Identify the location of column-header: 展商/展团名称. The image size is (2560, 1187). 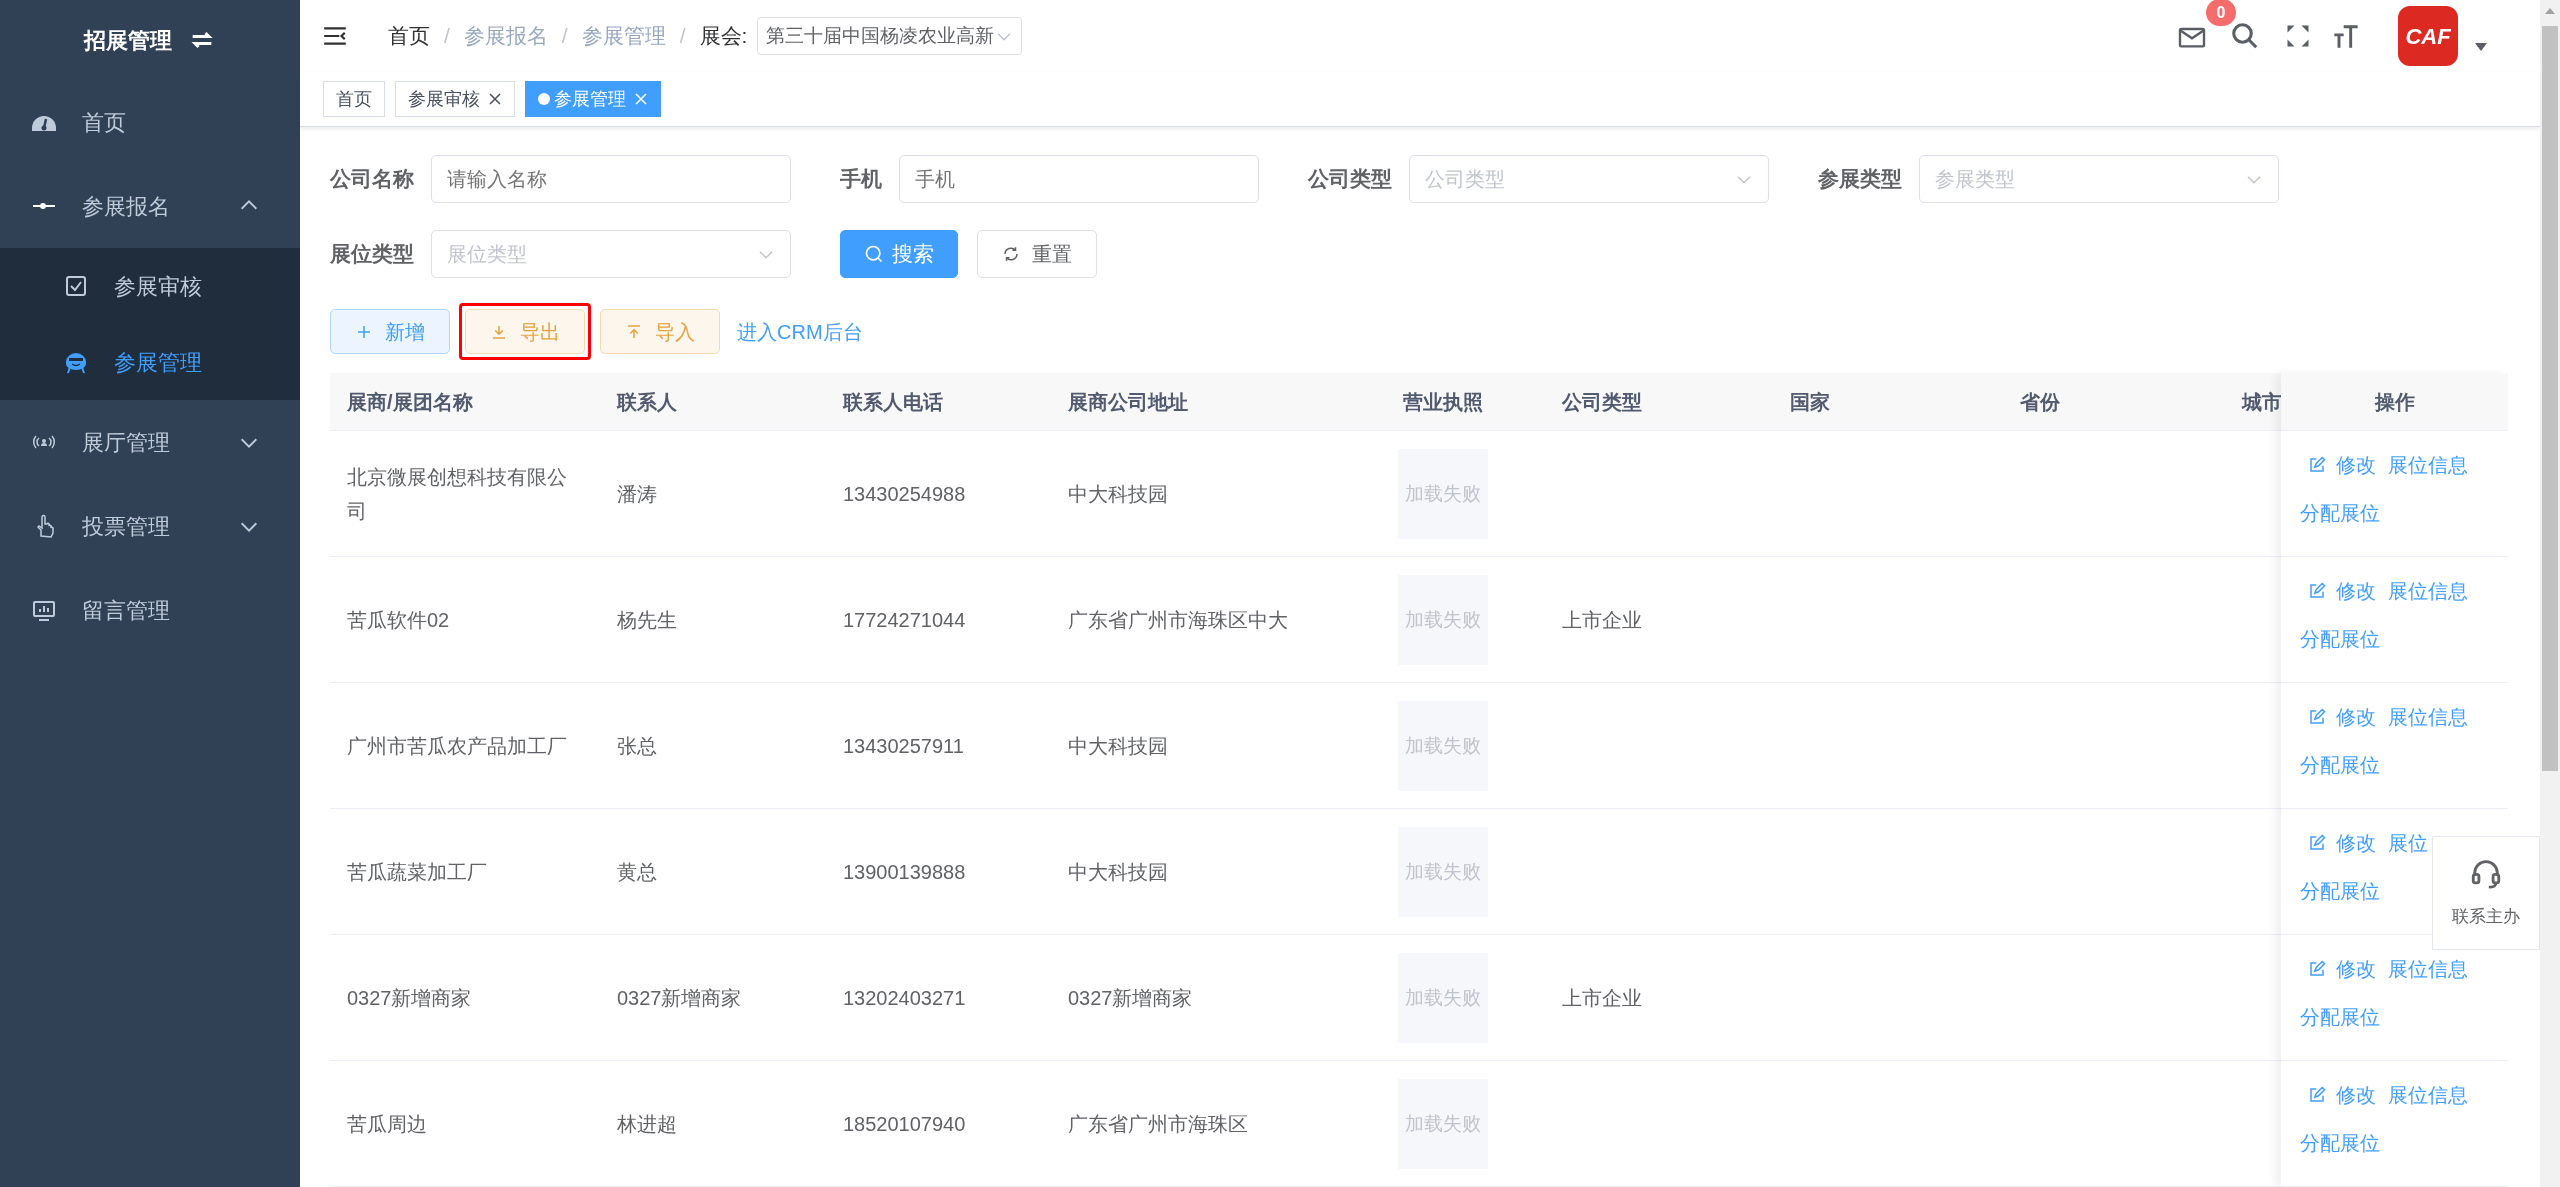
(410, 402).